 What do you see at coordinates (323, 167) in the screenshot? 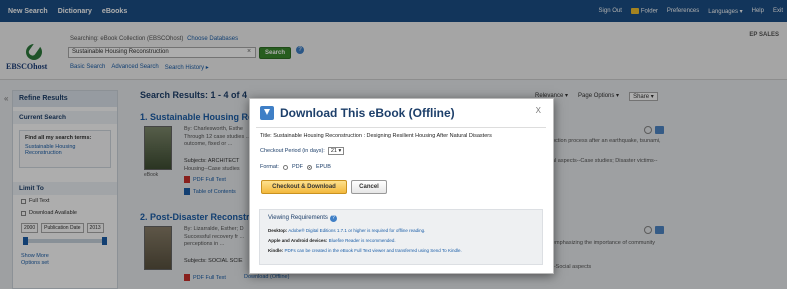
I see `format-epub-label: EPUB` at bounding box center [323, 167].